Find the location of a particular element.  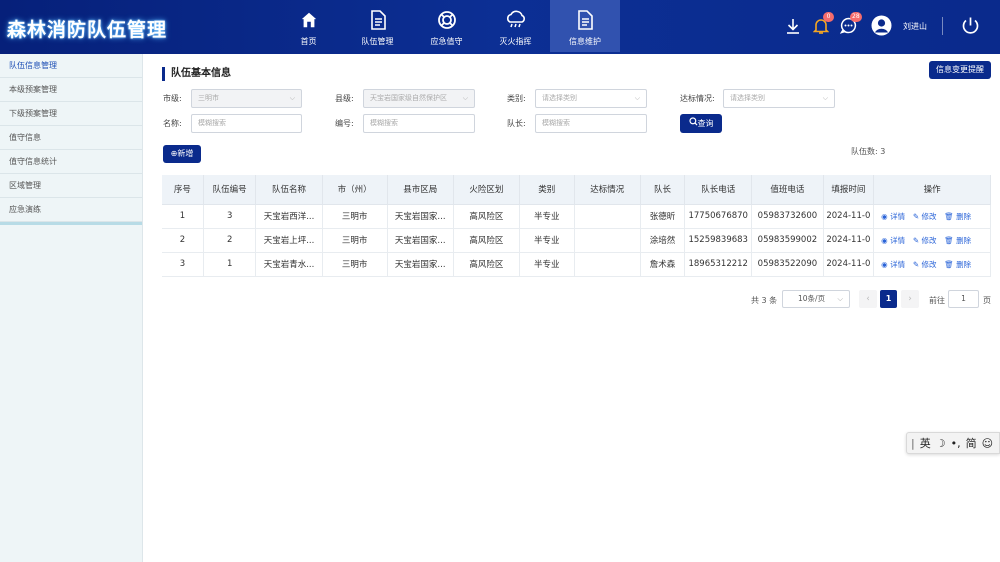

cell-captain-phone: 17750676870 is located at coordinates (718, 216).